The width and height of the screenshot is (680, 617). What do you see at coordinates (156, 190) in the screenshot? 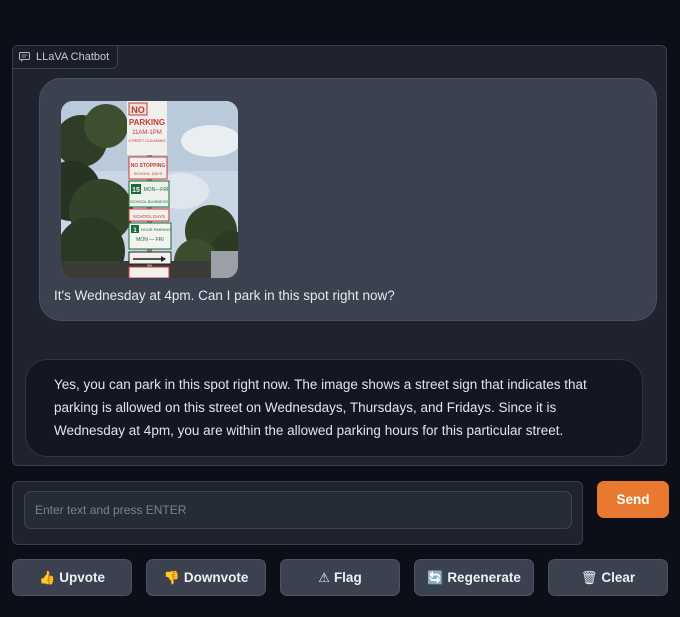
I see `svg-text: MON—FRI` at bounding box center [156, 190].